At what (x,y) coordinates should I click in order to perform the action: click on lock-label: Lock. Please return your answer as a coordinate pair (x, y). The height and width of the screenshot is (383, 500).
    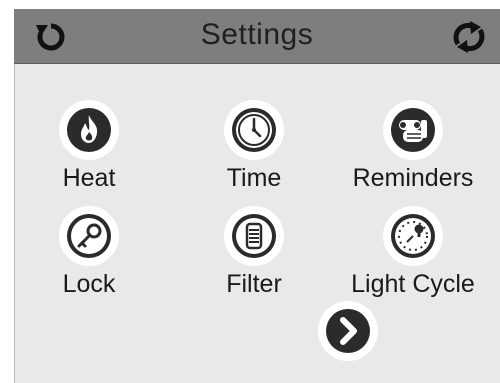
    Looking at the image, I should click on (89, 284).